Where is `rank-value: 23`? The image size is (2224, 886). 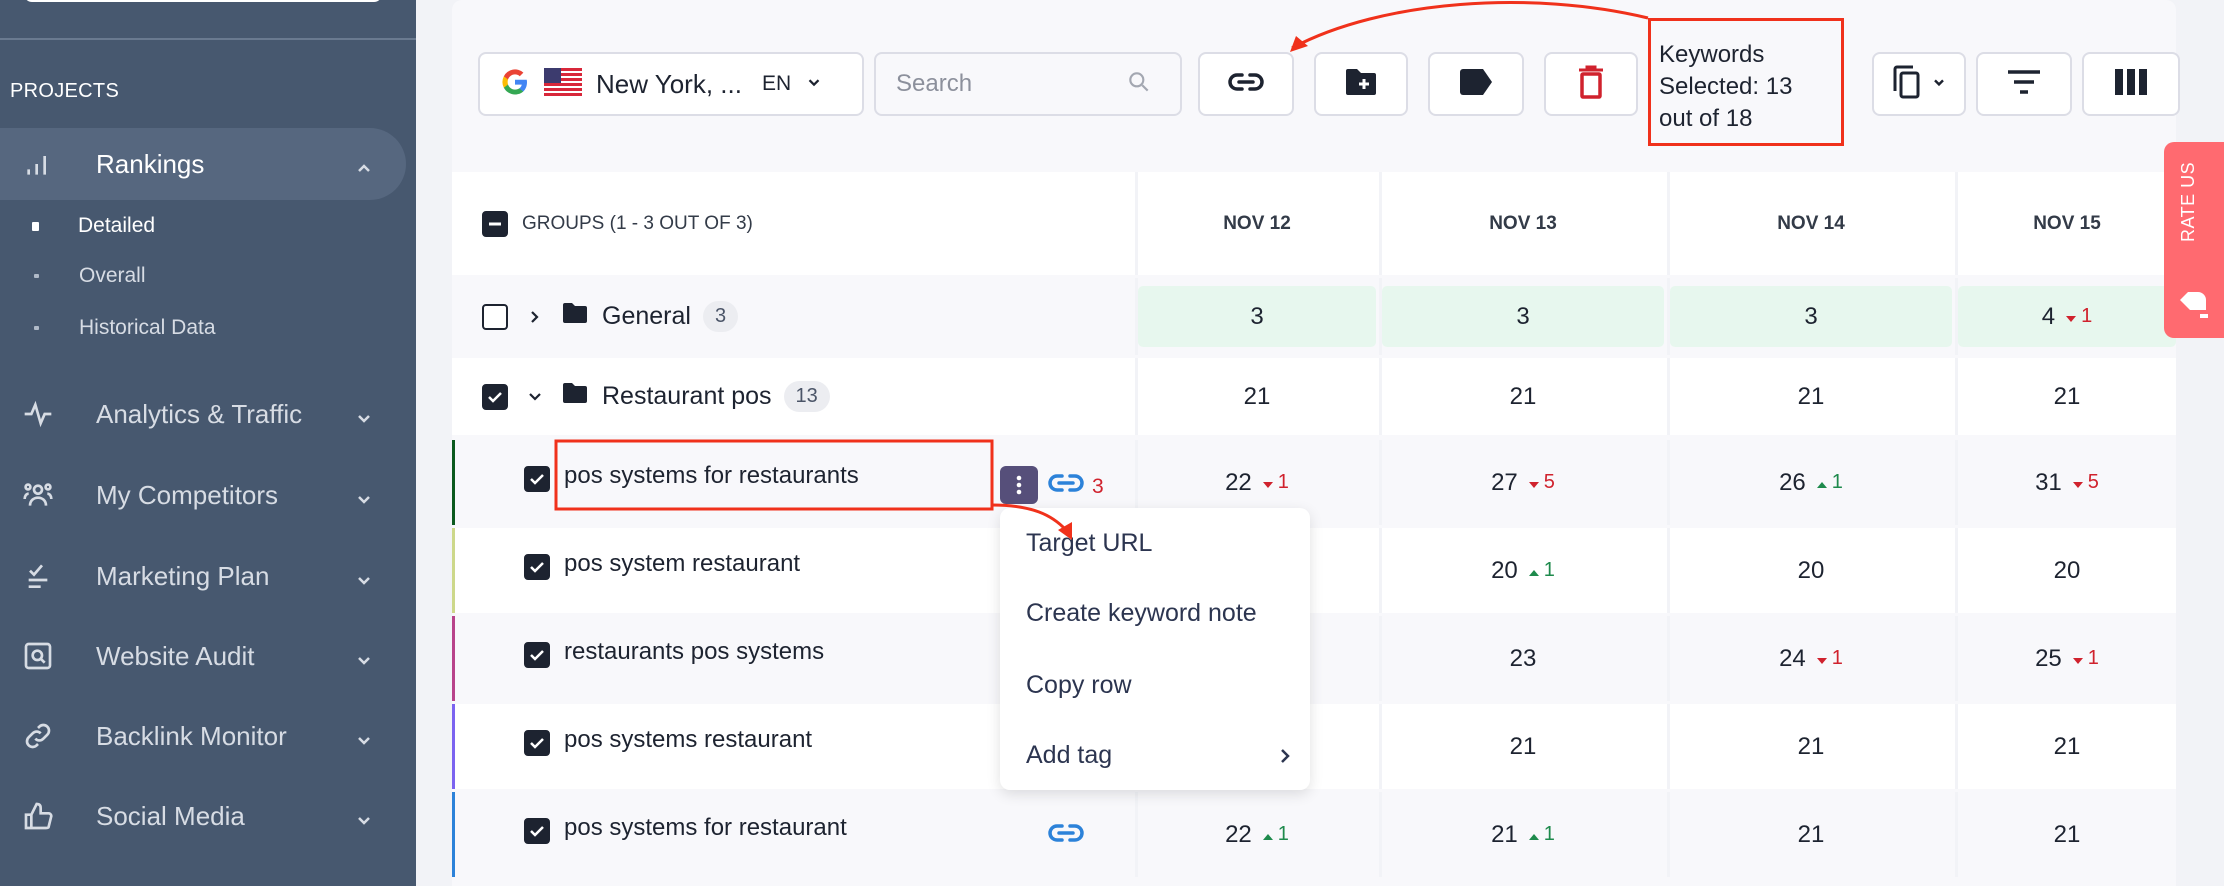 rank-value: 23 is located at coordinates (1523, 658).